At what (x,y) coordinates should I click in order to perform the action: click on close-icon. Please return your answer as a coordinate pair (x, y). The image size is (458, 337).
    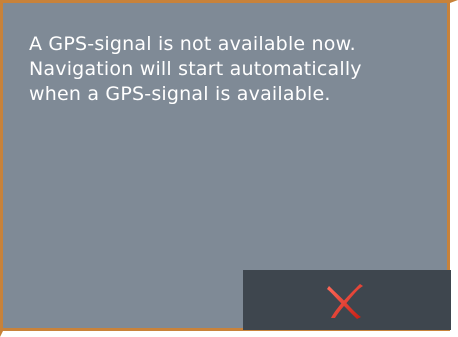
    Looking at the image, I should click on (345, 301).